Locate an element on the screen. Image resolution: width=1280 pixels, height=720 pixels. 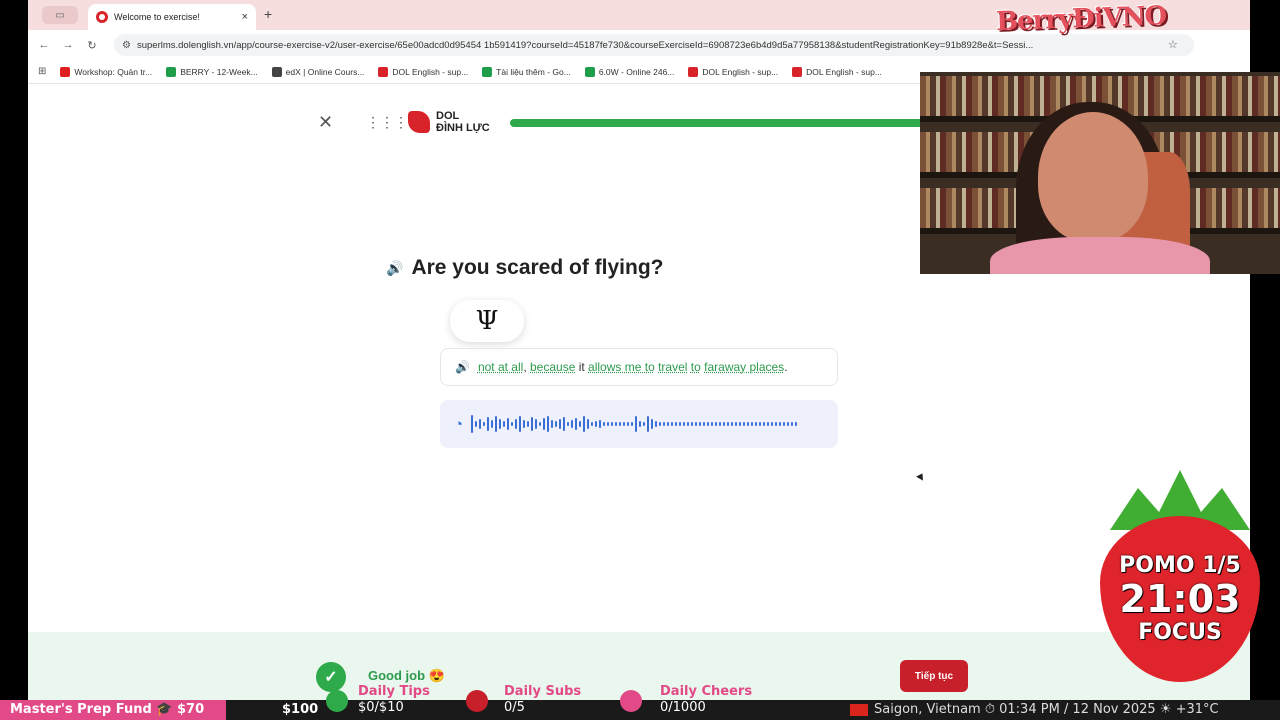
forward-arrow-icon: → is located at coordinates (68, 45).